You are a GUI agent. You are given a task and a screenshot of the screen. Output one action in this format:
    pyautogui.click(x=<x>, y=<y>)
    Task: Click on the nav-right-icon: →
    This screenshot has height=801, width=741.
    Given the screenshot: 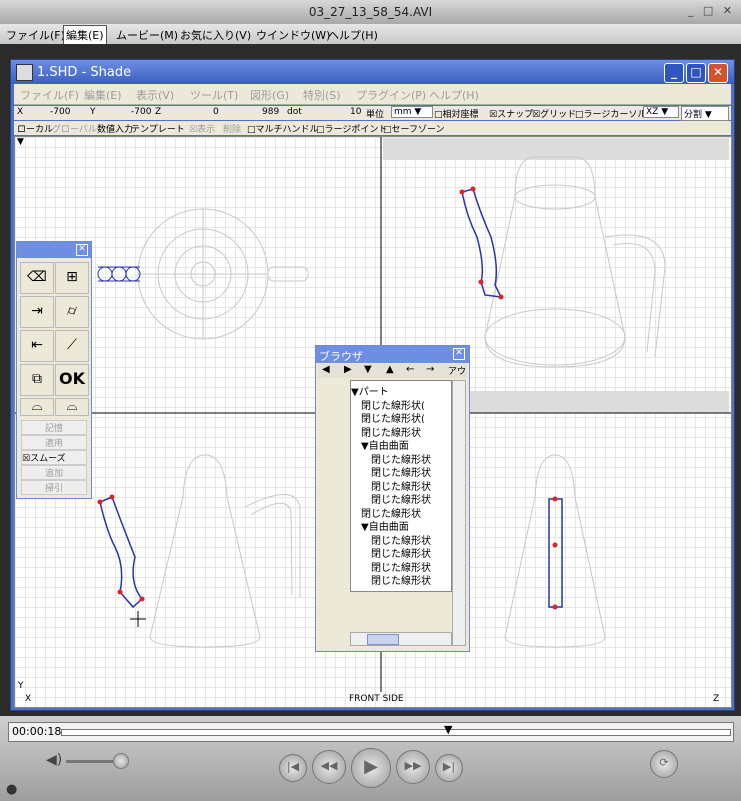 What is the action you would take?
    pyautogui.click(x=430, y=369)
    